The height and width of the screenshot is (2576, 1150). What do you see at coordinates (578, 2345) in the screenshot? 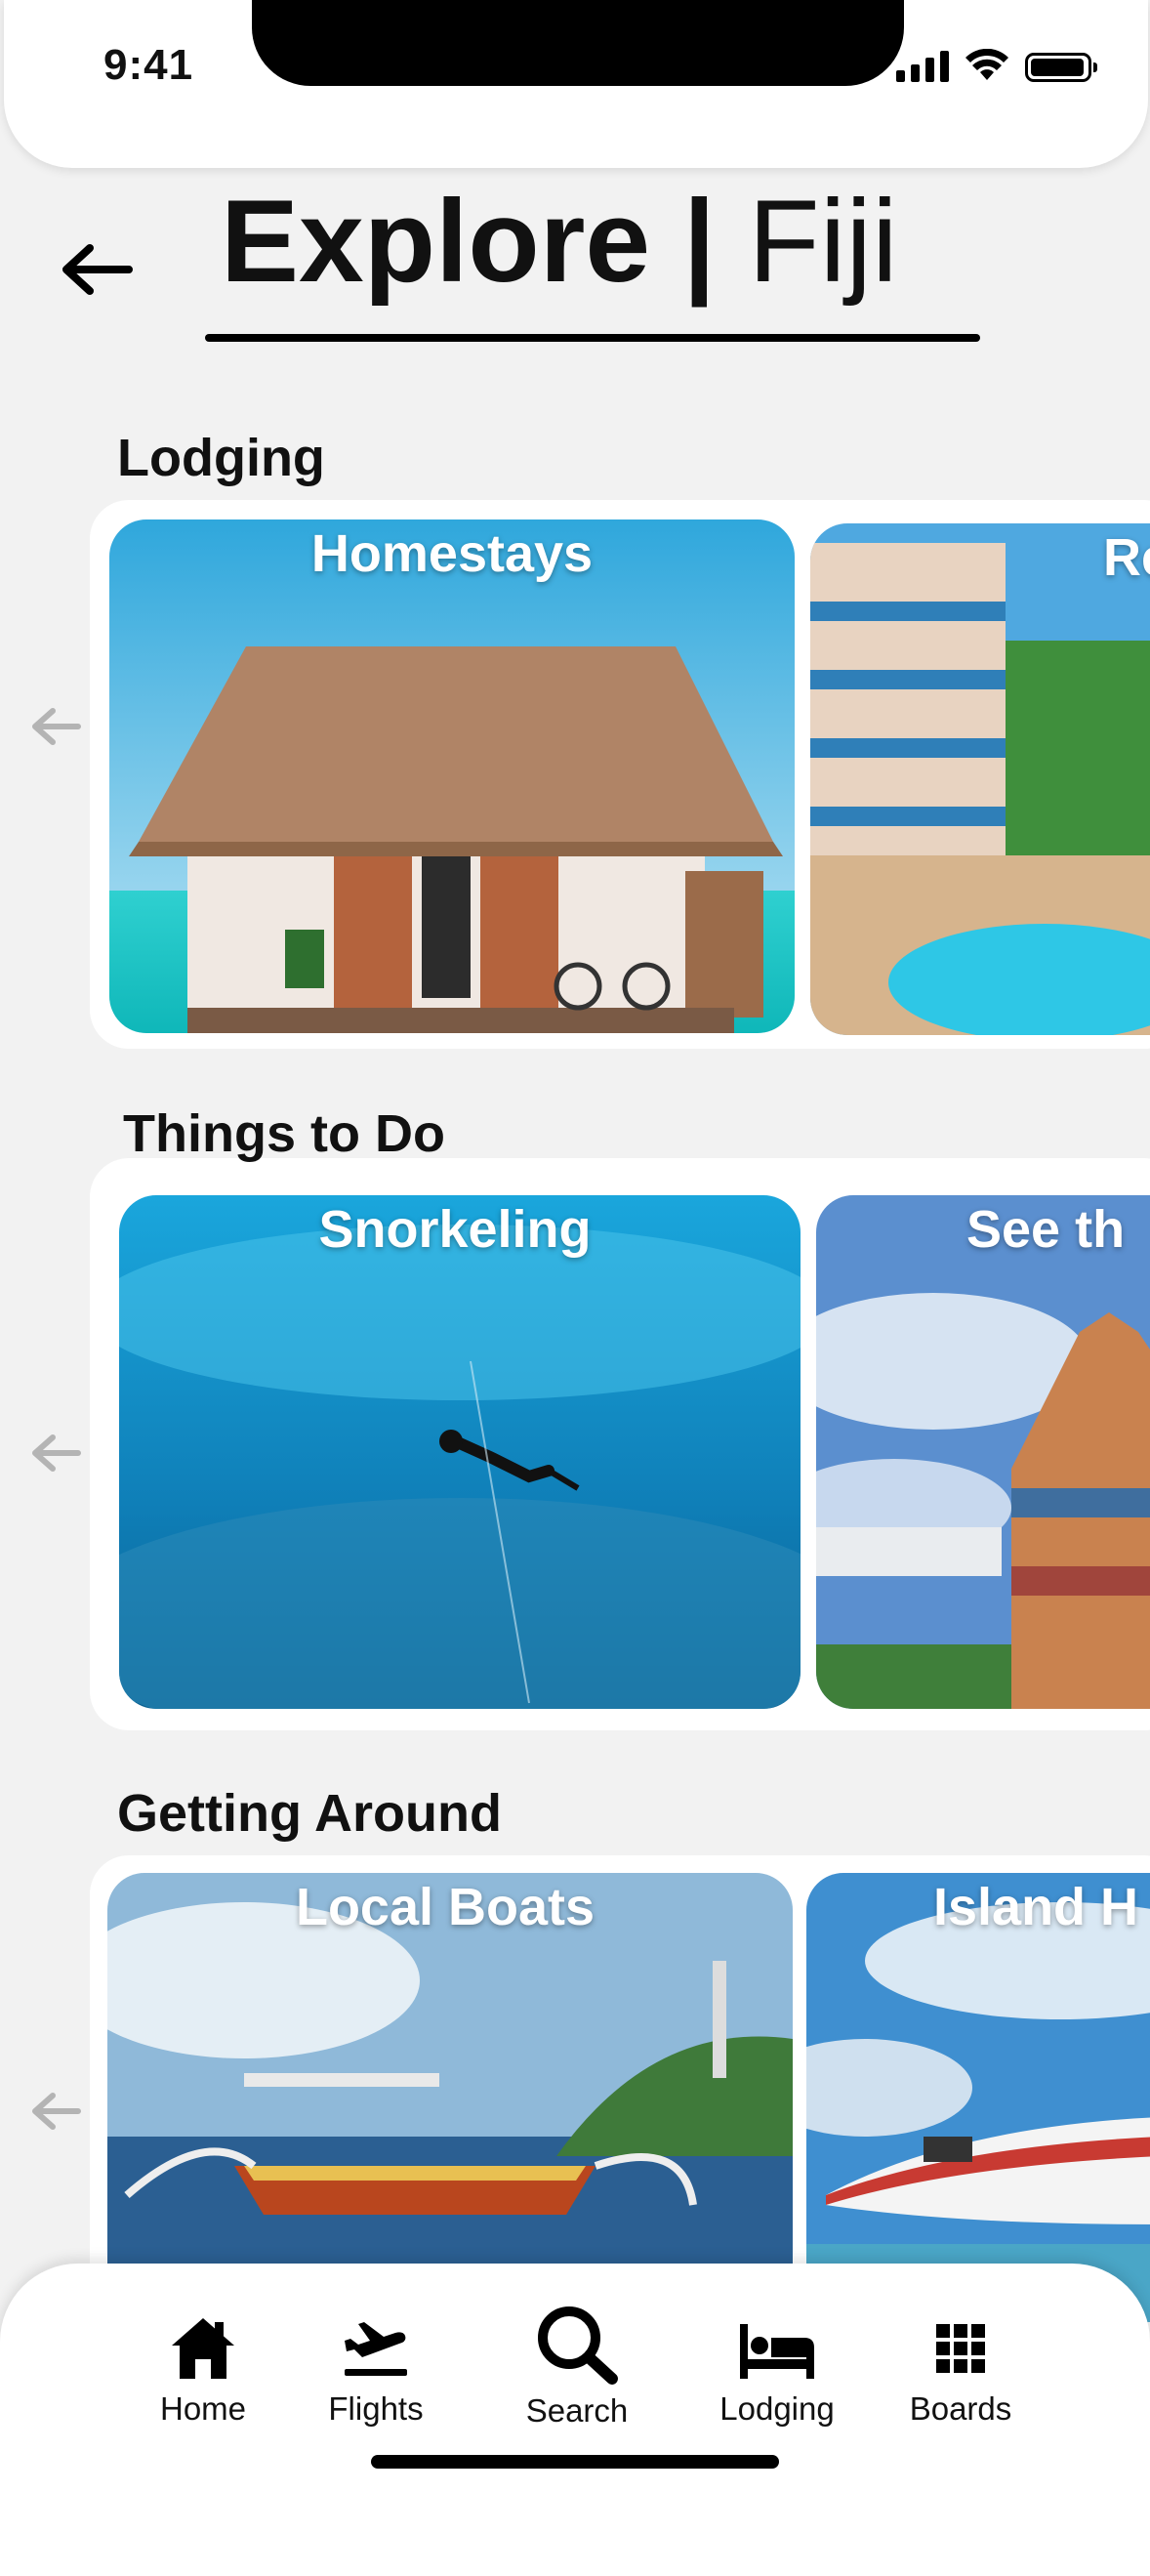
I see `search-icon` at bounding box center [578, 2345].